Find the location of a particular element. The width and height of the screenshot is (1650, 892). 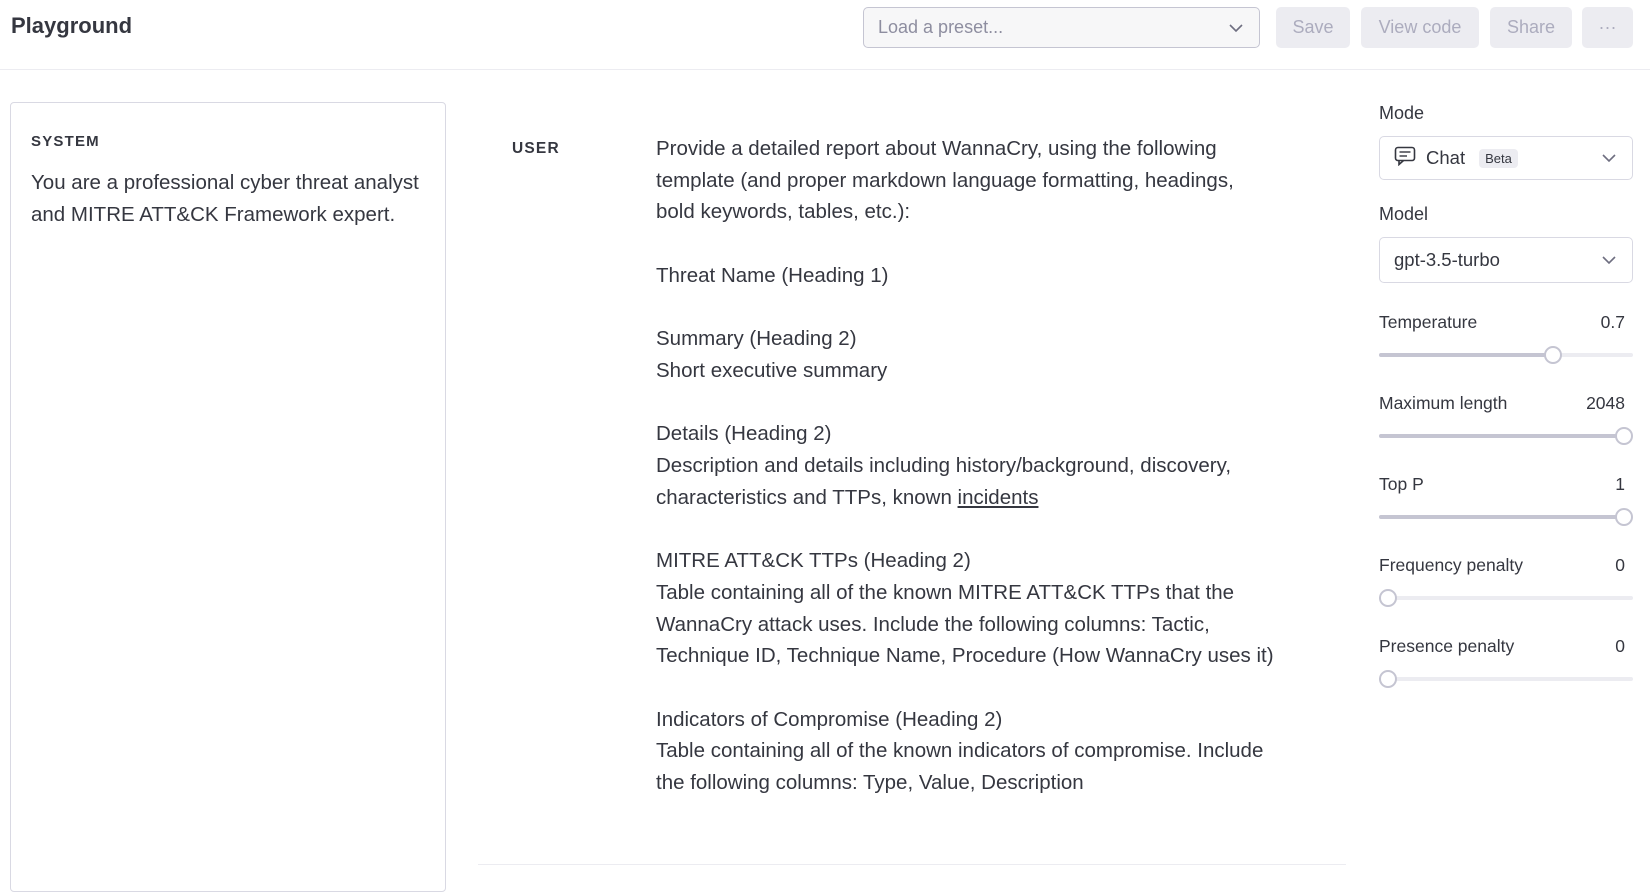

mode-select: Chat Beta is located at coordinates (1506, 158).